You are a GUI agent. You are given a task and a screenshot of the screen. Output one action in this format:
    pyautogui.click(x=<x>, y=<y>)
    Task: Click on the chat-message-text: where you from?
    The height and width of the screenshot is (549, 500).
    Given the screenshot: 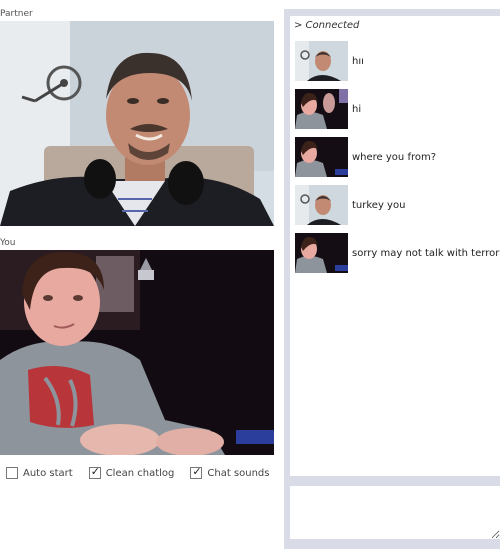 What is the action you would take?
    pyautogui.click(x=394, y=157)
    